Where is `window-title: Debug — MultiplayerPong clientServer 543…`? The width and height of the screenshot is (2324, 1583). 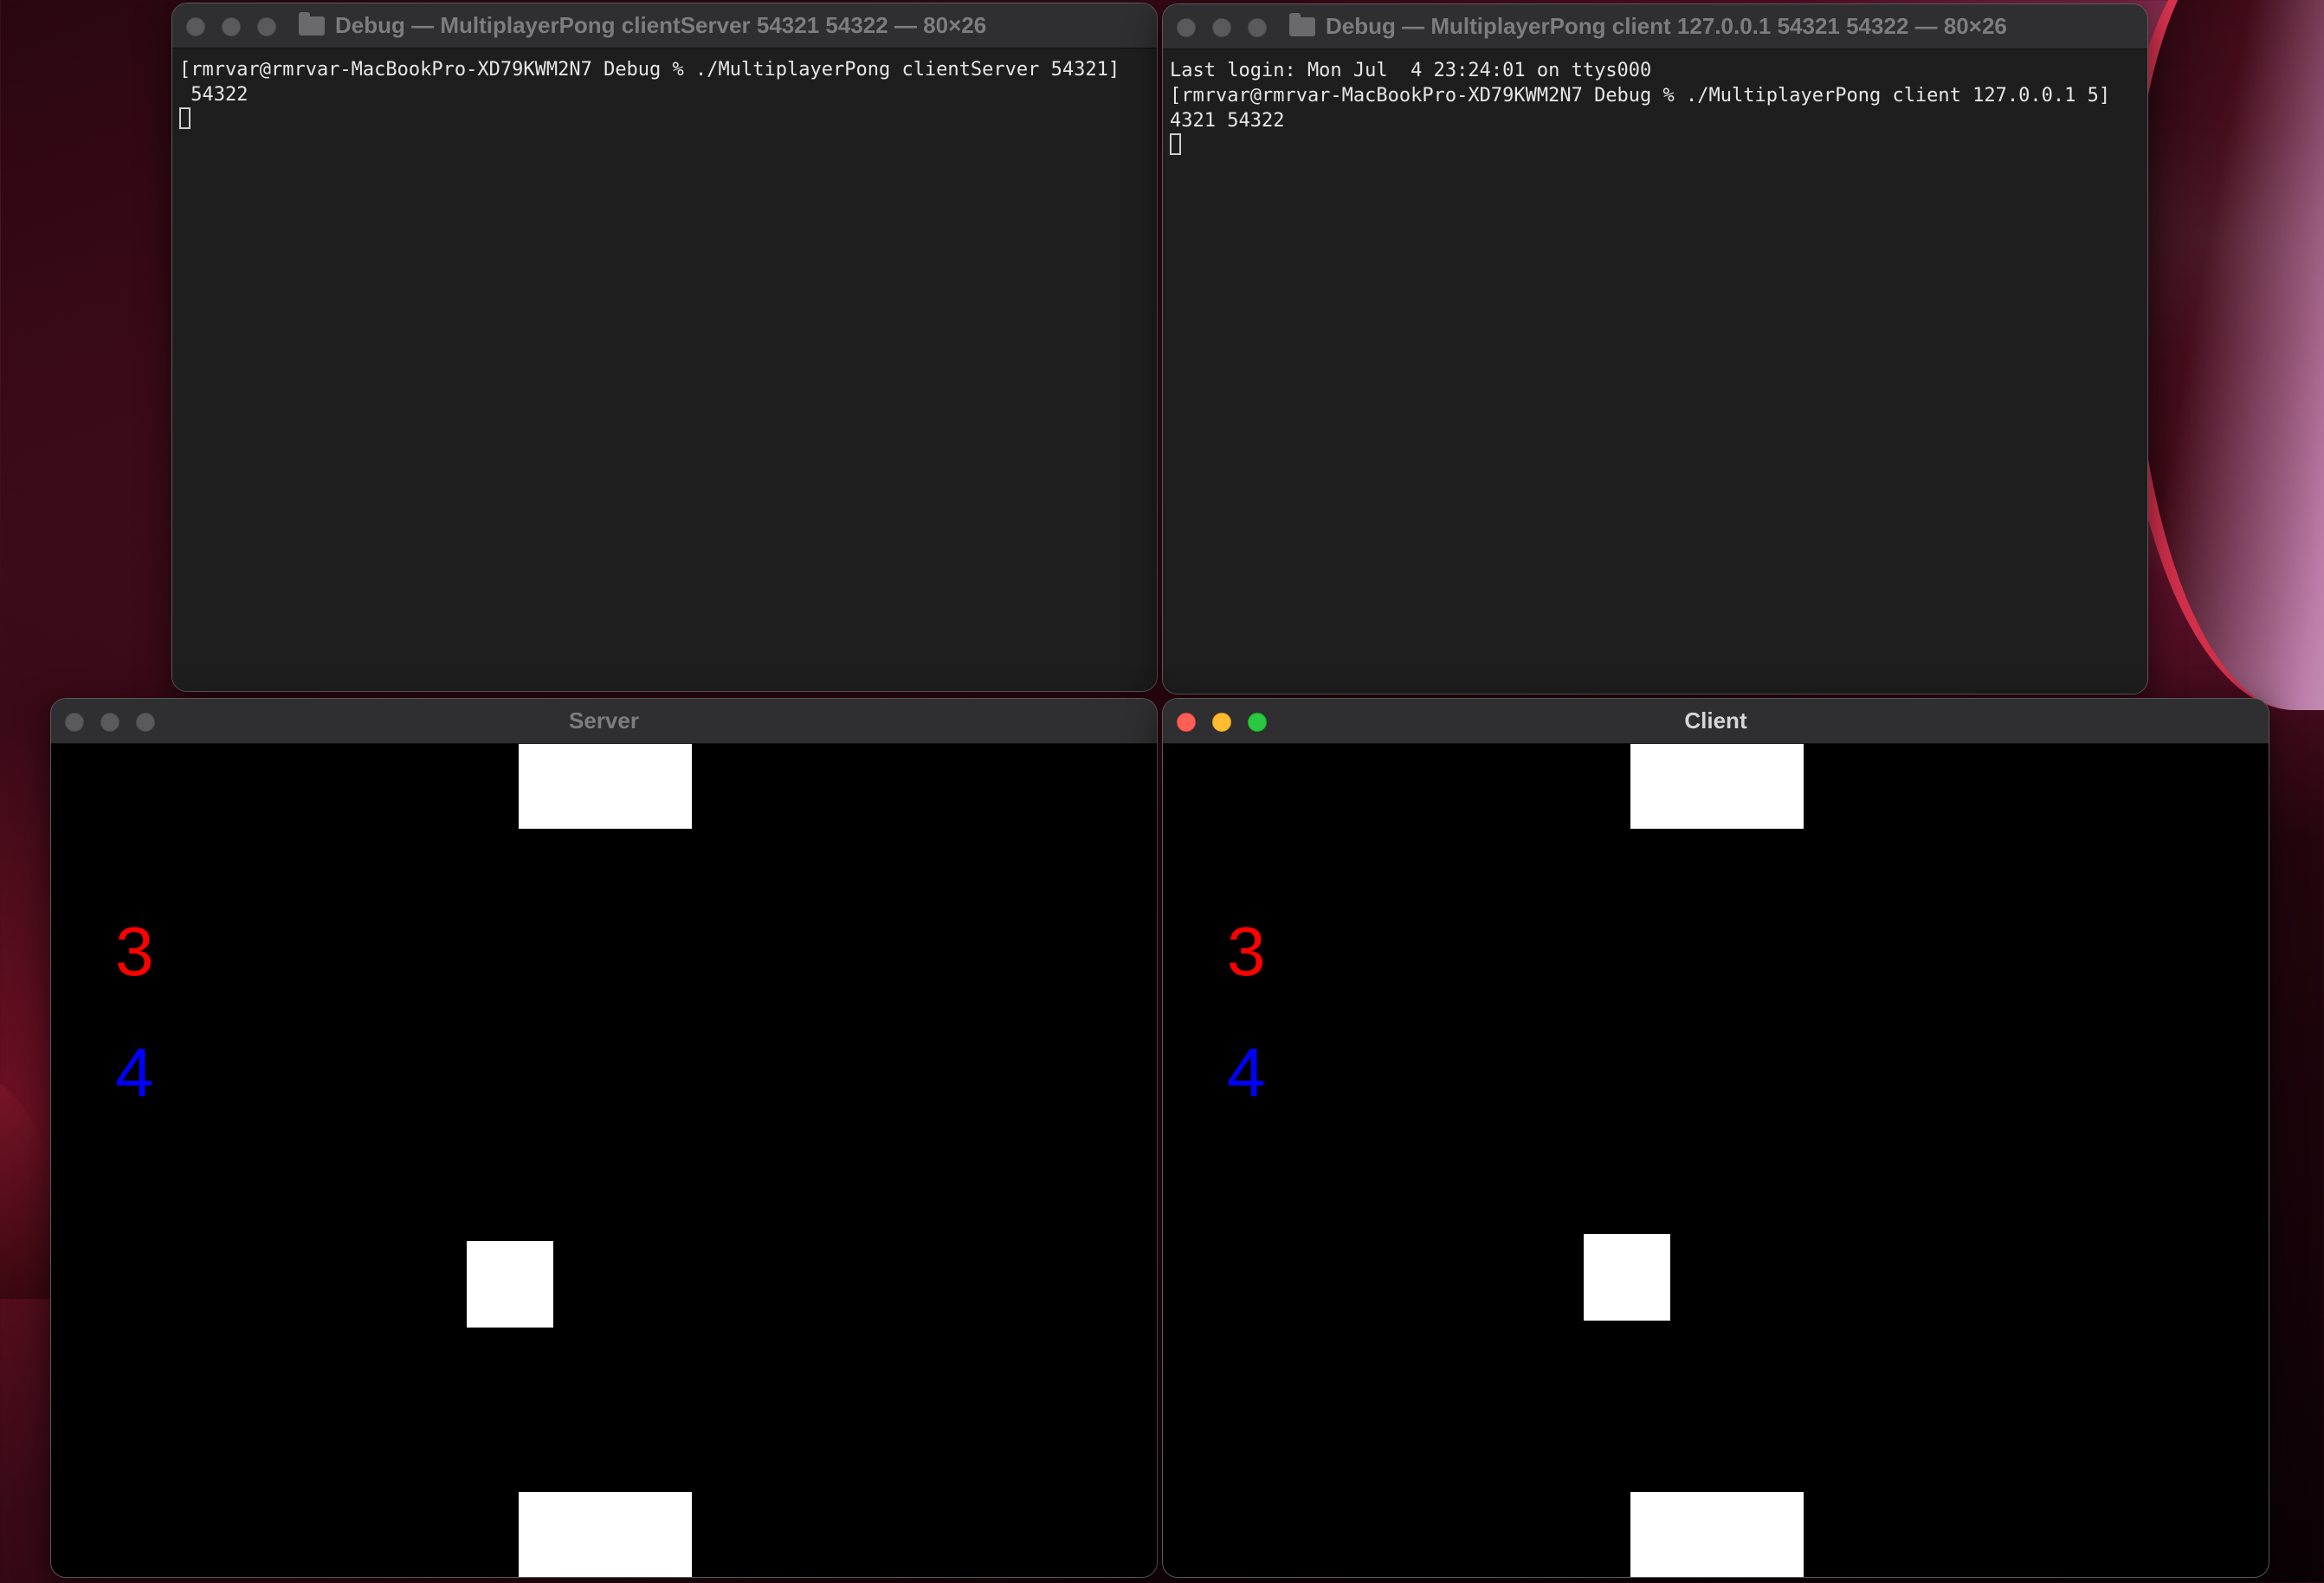 window-title: Debug — MultiplayerPong clientServer 543… is located at coordinates (664, 25).